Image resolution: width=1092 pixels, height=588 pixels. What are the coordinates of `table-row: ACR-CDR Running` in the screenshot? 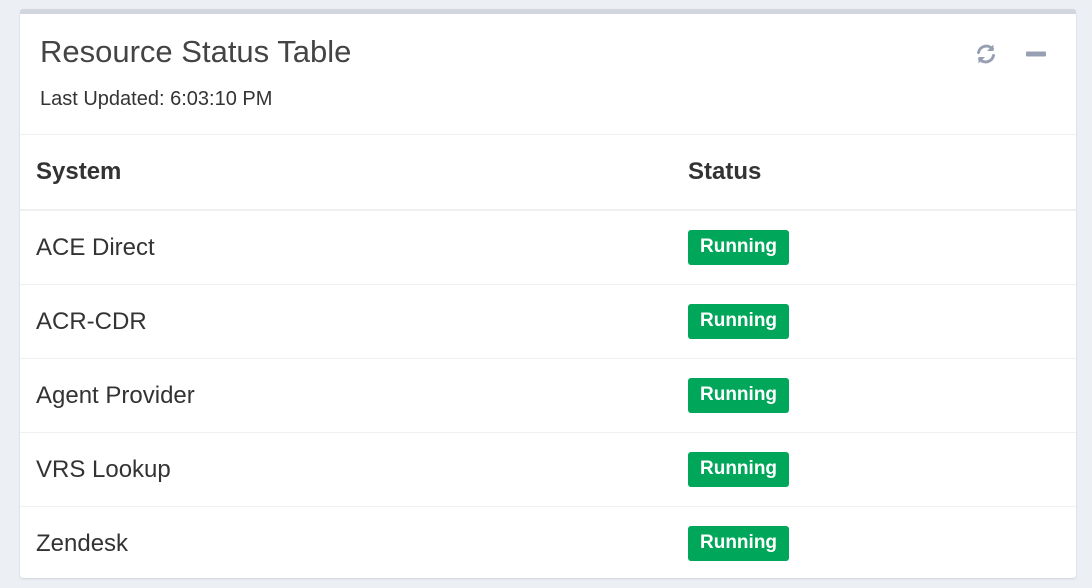 It's located at (548, 321).